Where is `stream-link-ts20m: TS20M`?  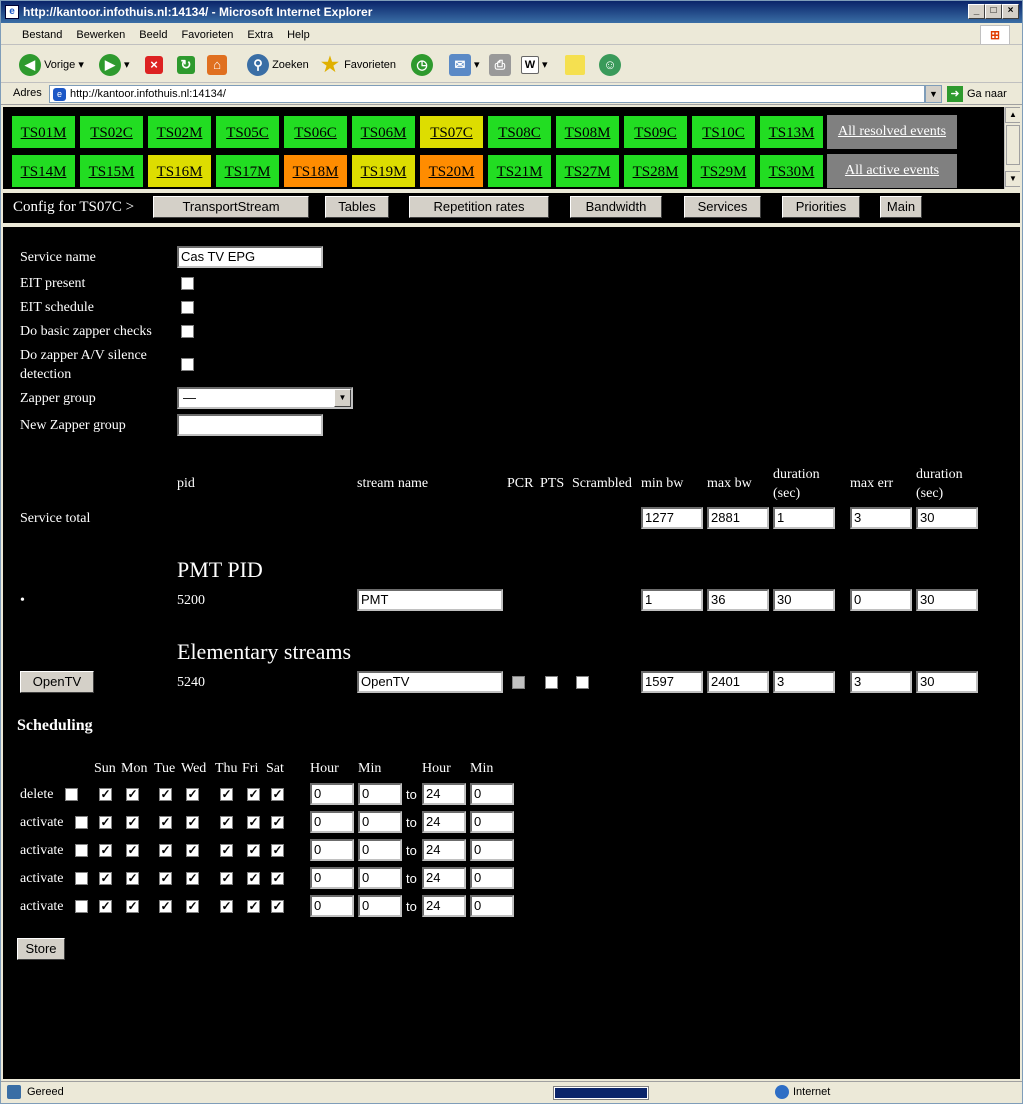 stream-link-ts20m: TS20M is located at coordinates (451, 171).